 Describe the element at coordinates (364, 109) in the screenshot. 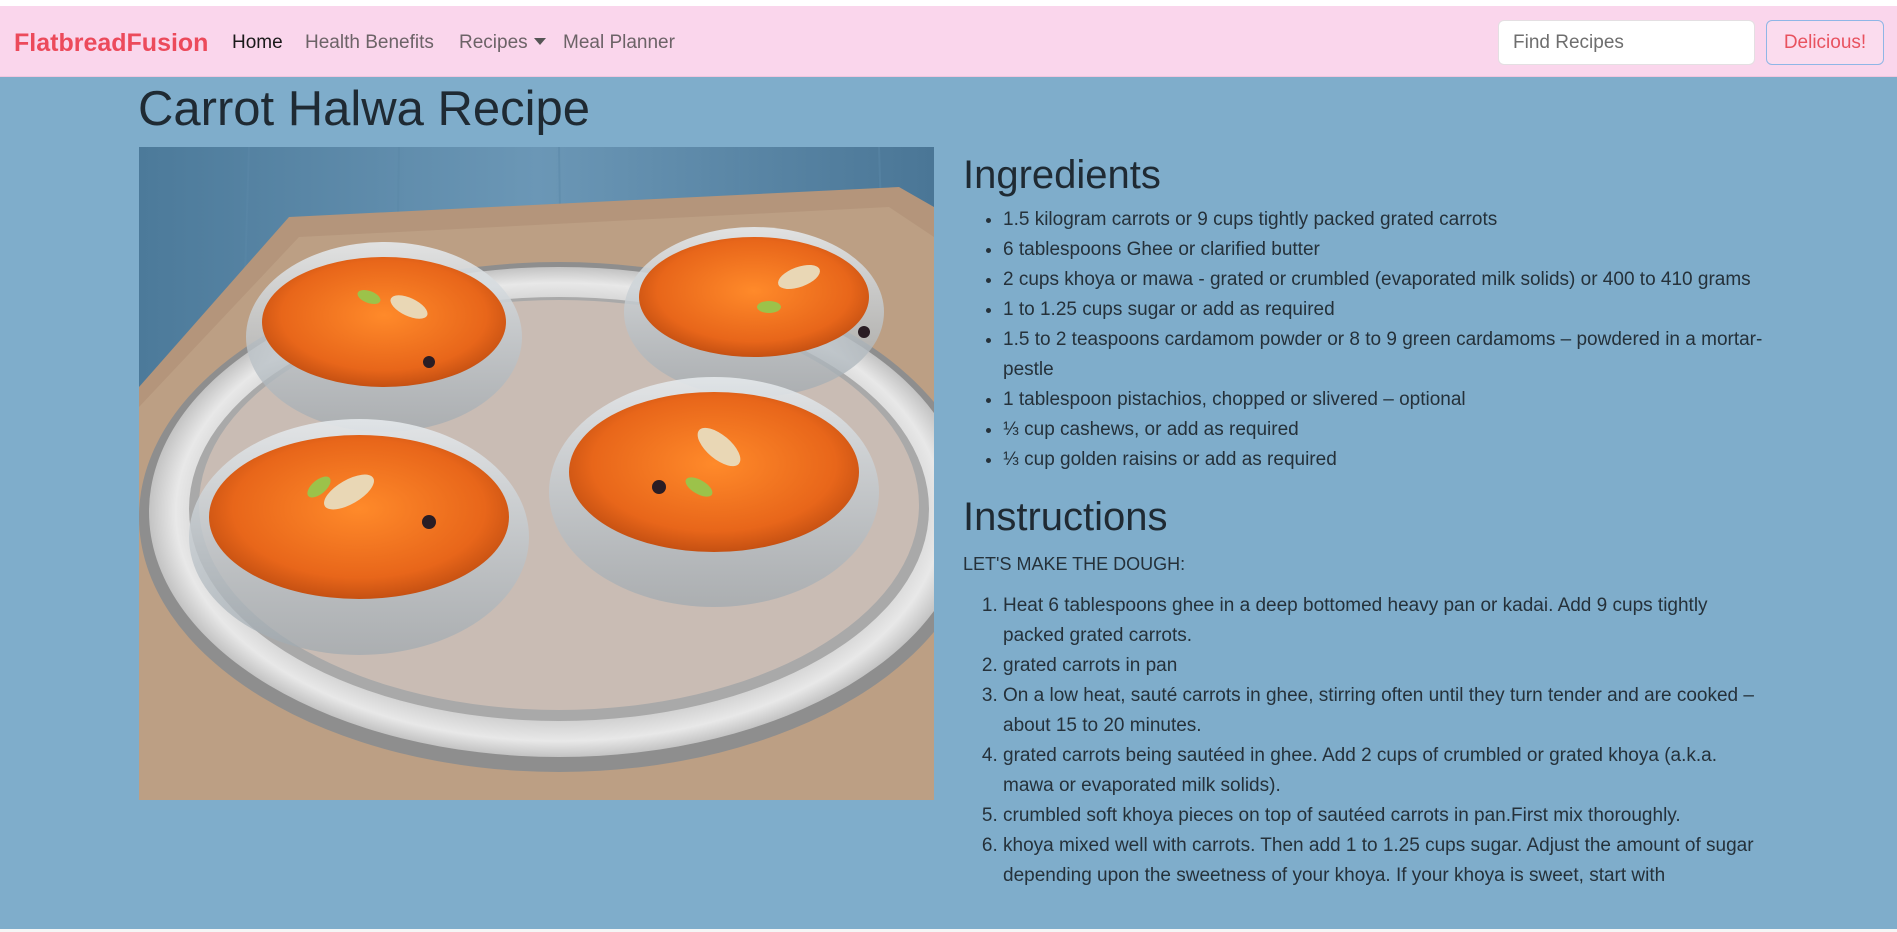

I see `page-title: Carrot Halwa Recipe` at that location.